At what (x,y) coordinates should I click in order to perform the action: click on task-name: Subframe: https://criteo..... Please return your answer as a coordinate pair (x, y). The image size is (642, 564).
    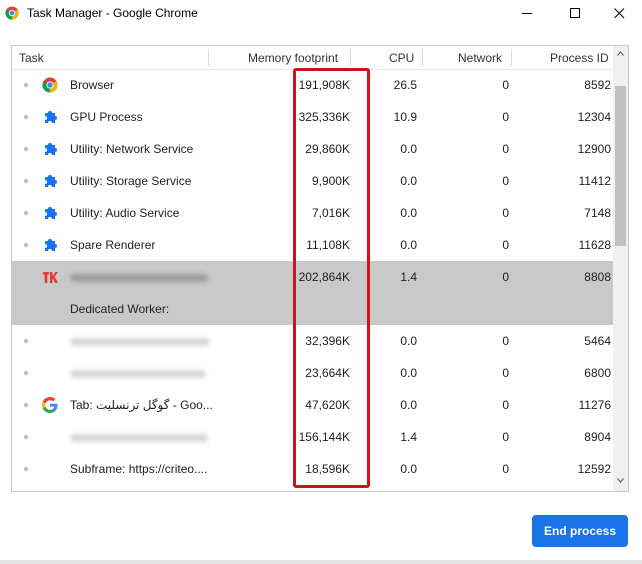
    Looking at the image, I should click on (139, 469).